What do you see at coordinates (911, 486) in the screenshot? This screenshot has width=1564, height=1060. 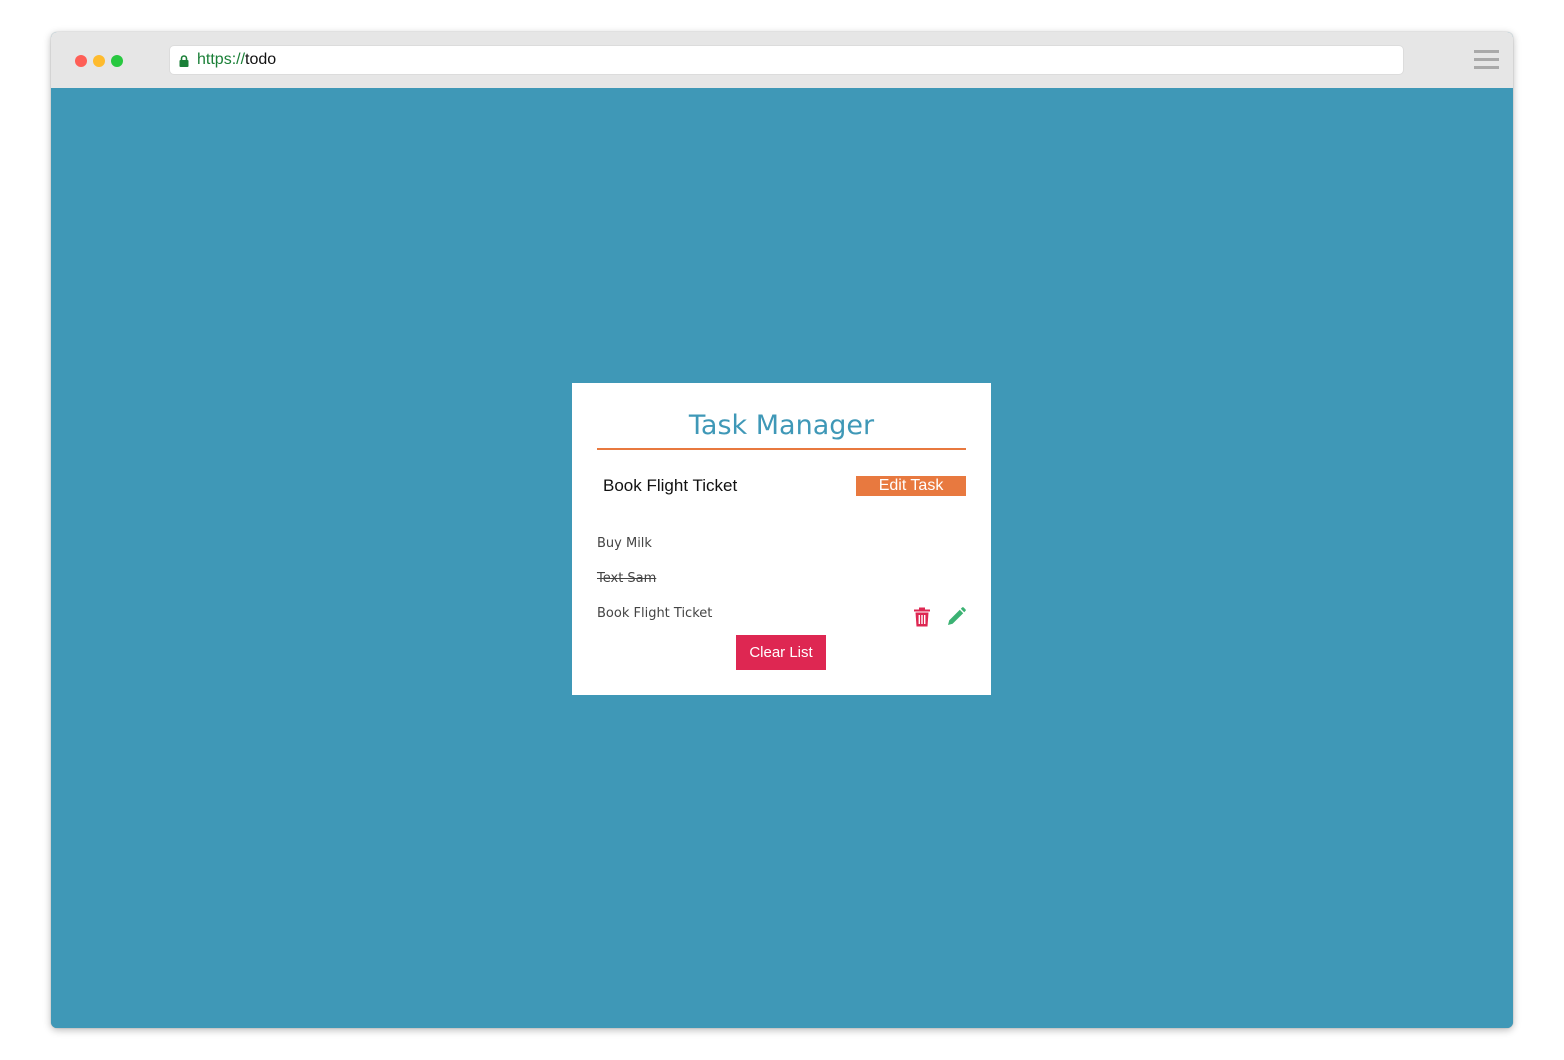 I see `edit-task-button: Edit Task` at bounding box center [911, 486].